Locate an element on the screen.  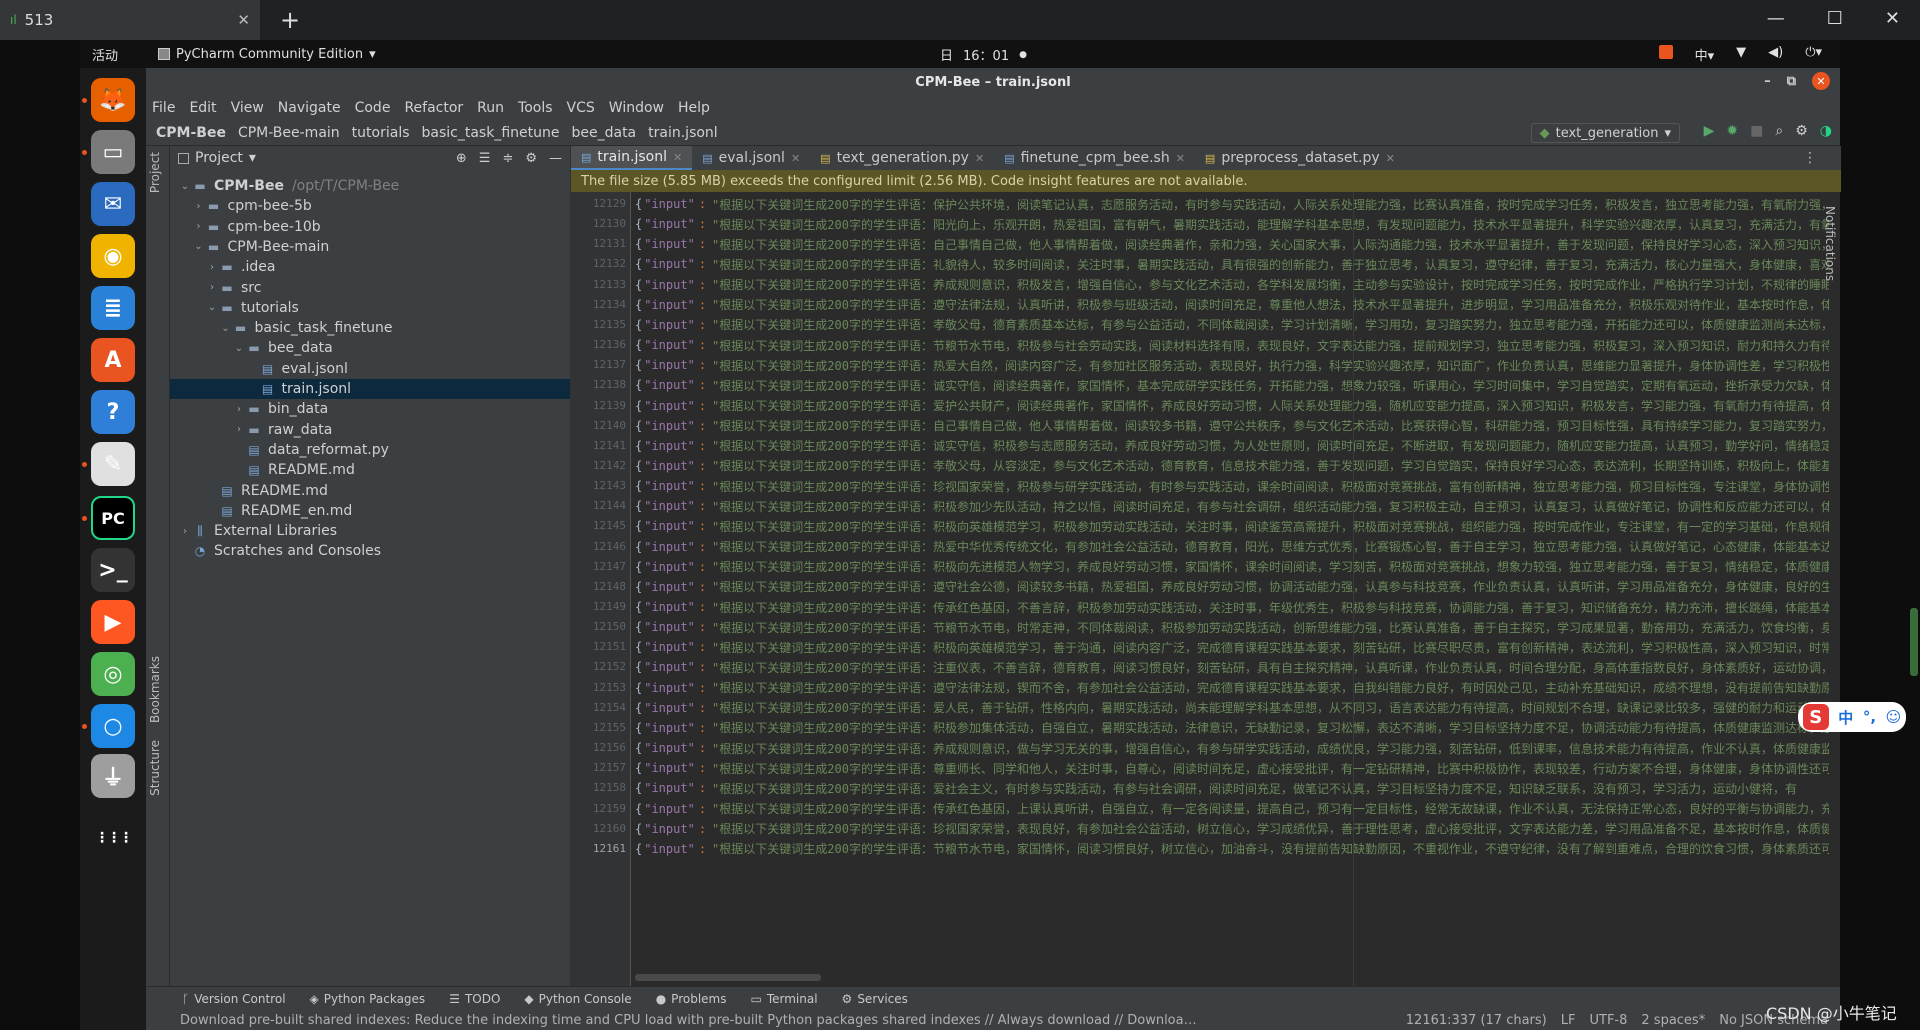
editor-tab: ▤ eval.jsonl ✕ is located at coordinates (751, 158).